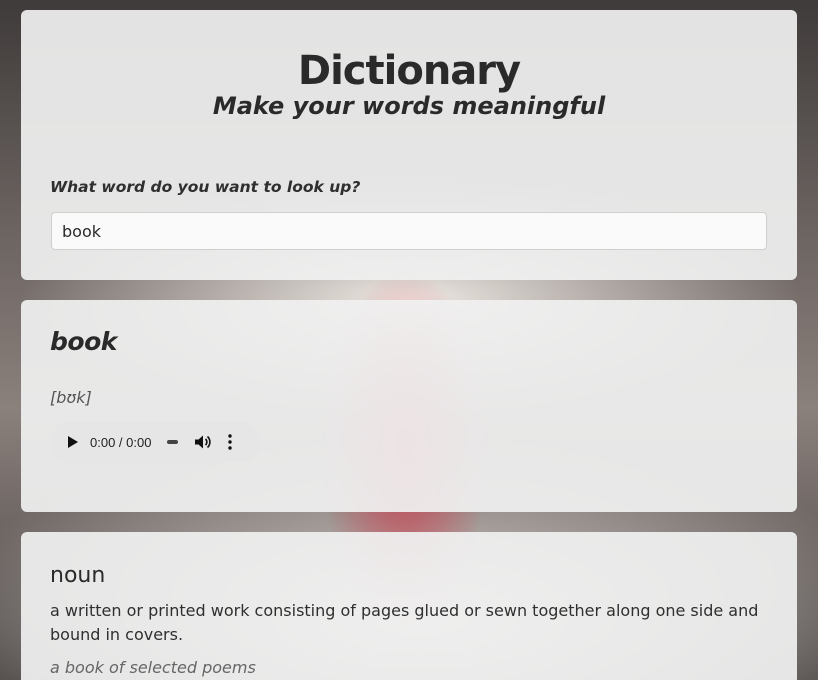 This screenshot has width=818, height=680. What do you see at coordinates (409, 71) in the screenshot?
I see `page-title: Dictionary` at bounding box center [409, 71].